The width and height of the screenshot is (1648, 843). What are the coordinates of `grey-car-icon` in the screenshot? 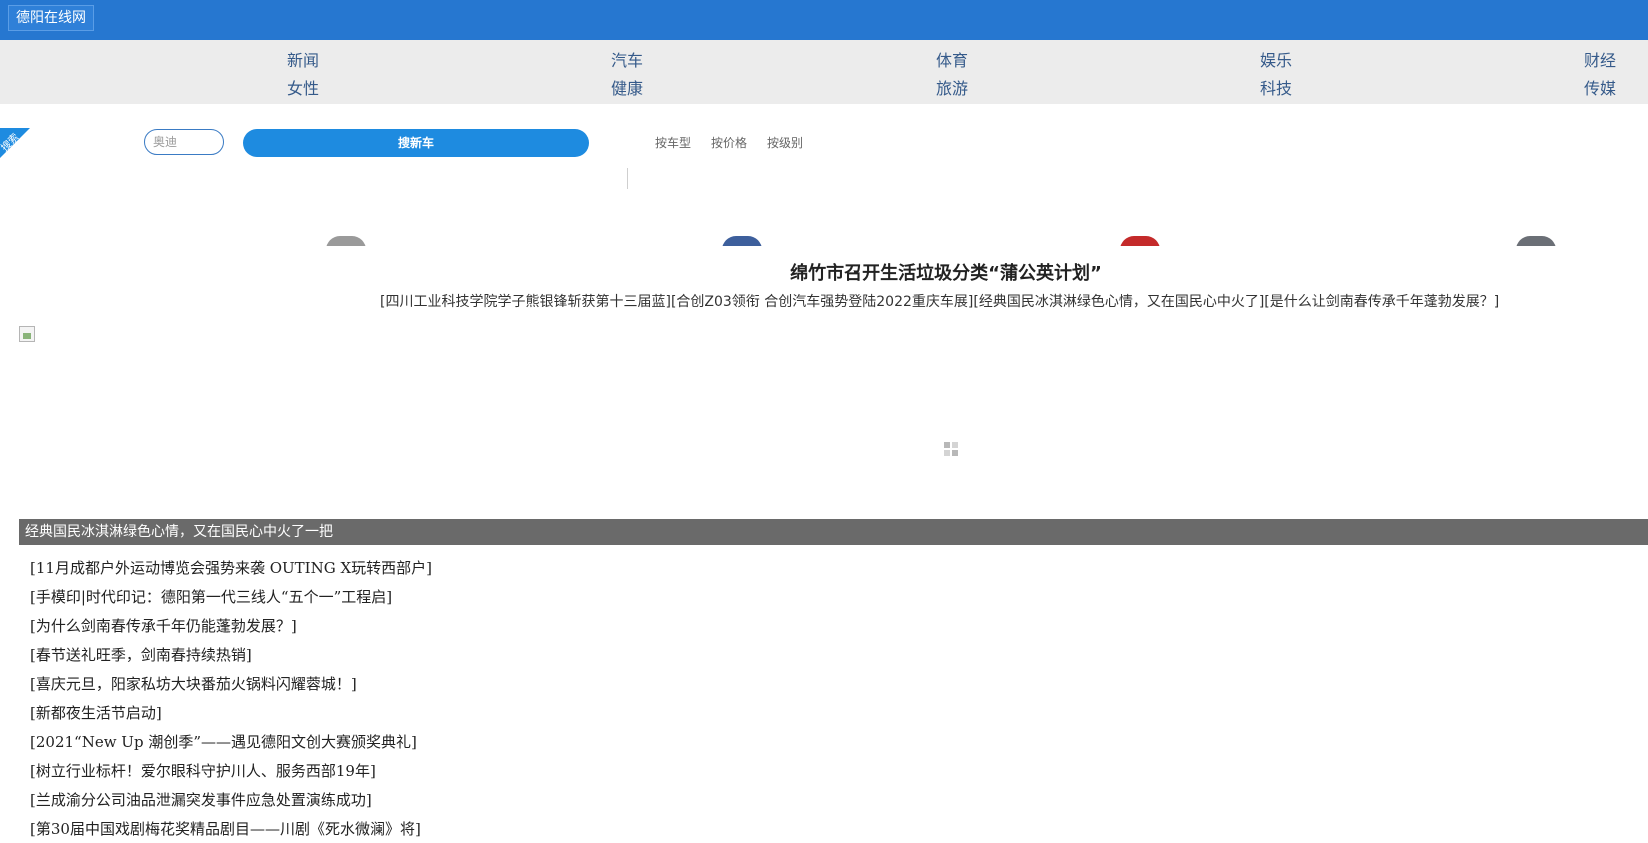 It's located at (1536, 239).